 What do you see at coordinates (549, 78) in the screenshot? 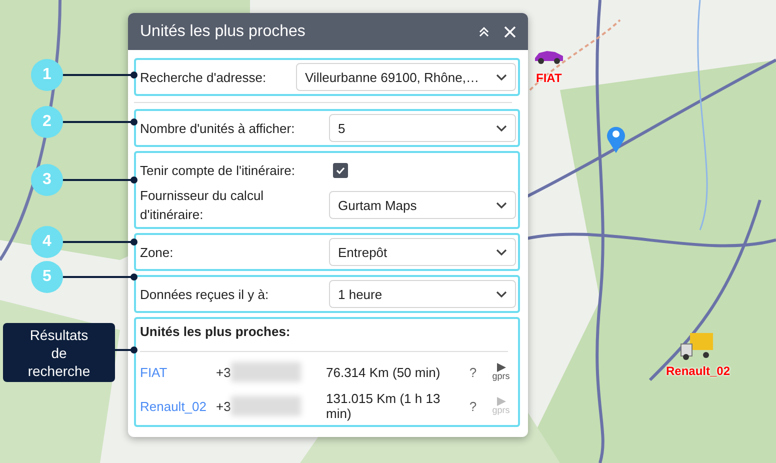
I see `unit-marker-label: FIAT` at bounding box center [549, 78].